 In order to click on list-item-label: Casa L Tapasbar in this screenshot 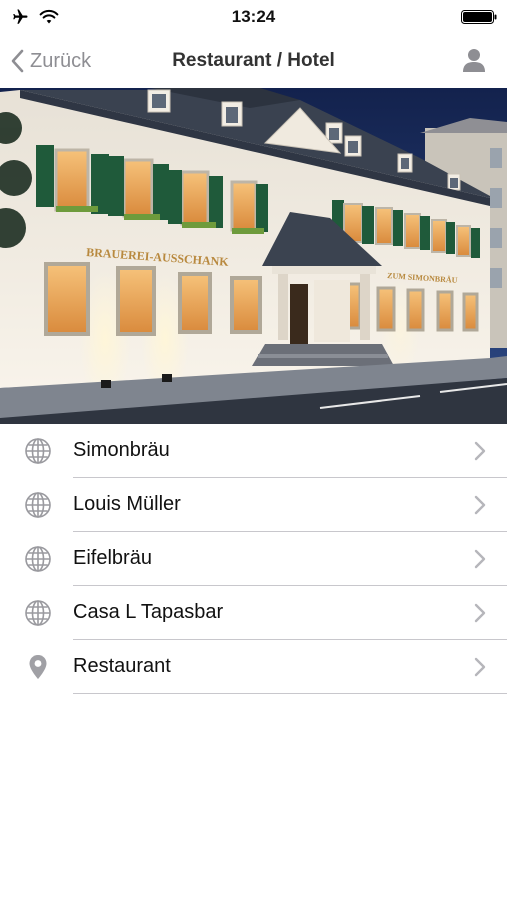, I will do `click(148, 612)`.